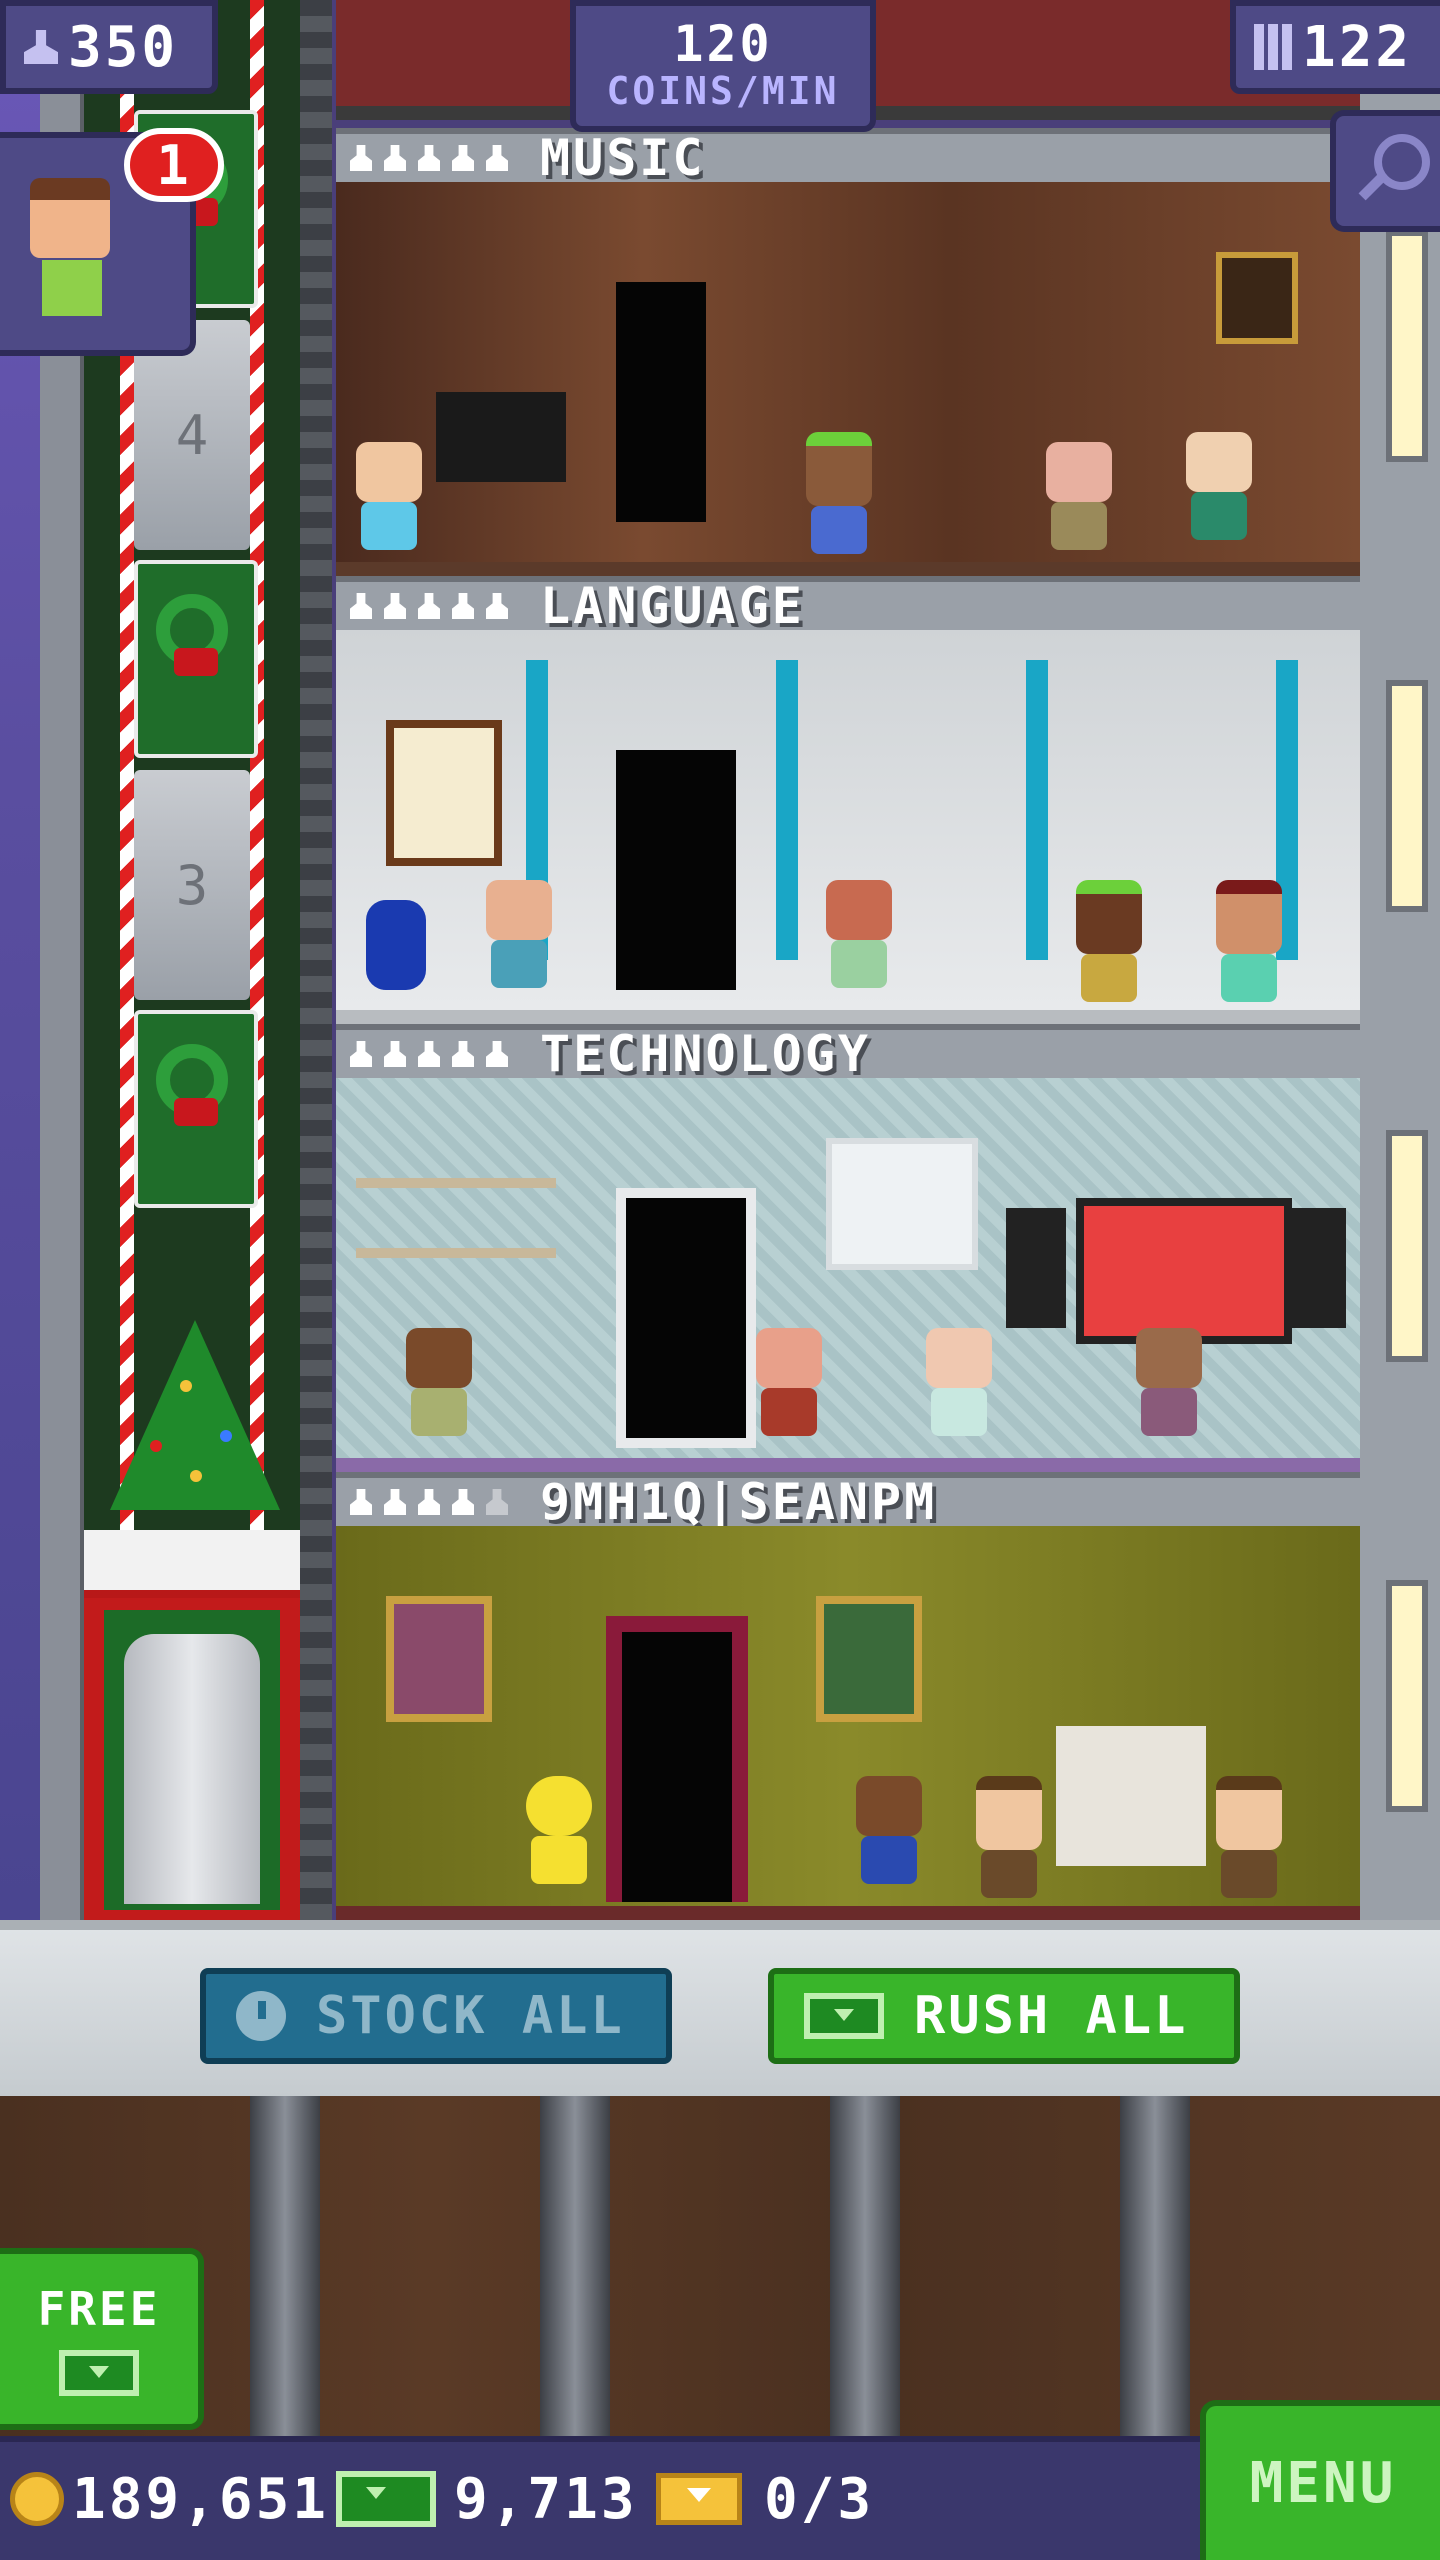 This screenshot has height=2560, width=1440. I want to click on search-button, so click(1385, 171).